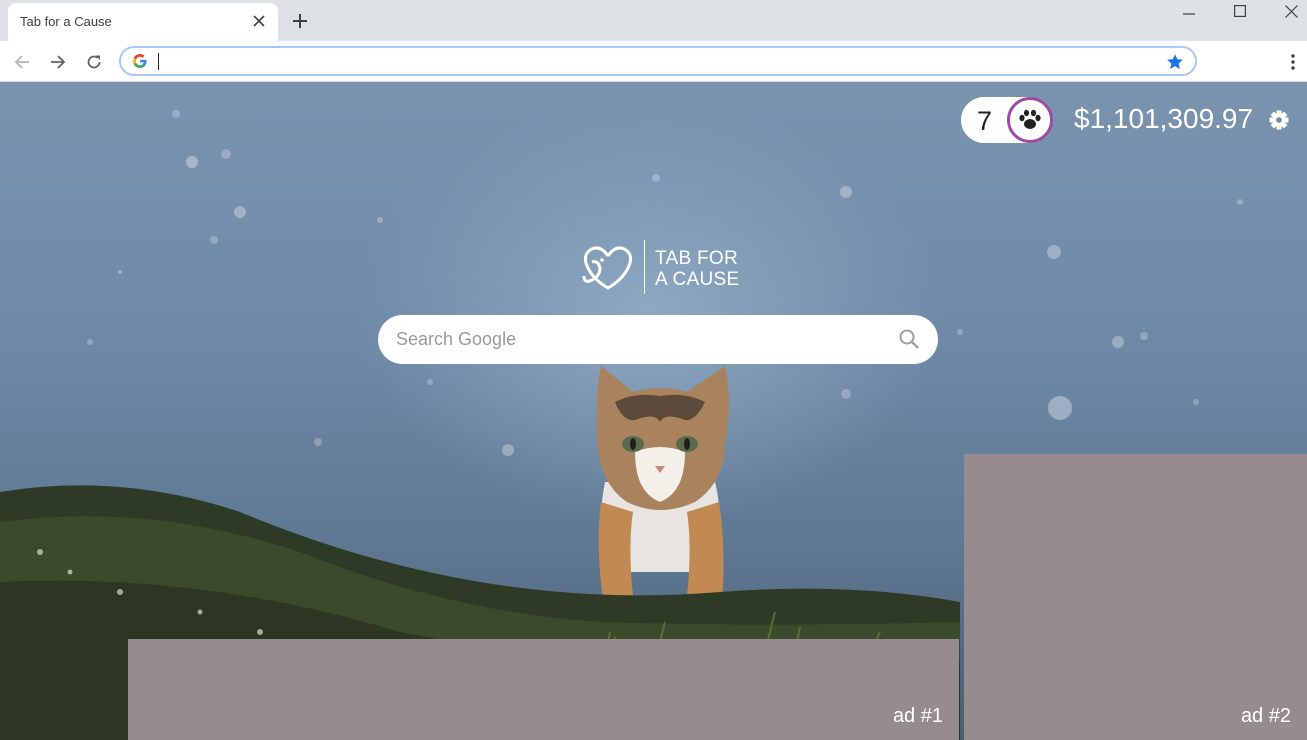 This screenshot has height=740, width=1307. What do you see at coordinates (644, 267) in the screenshot?
I see `logo-divider` at bounding box center [644, 267].